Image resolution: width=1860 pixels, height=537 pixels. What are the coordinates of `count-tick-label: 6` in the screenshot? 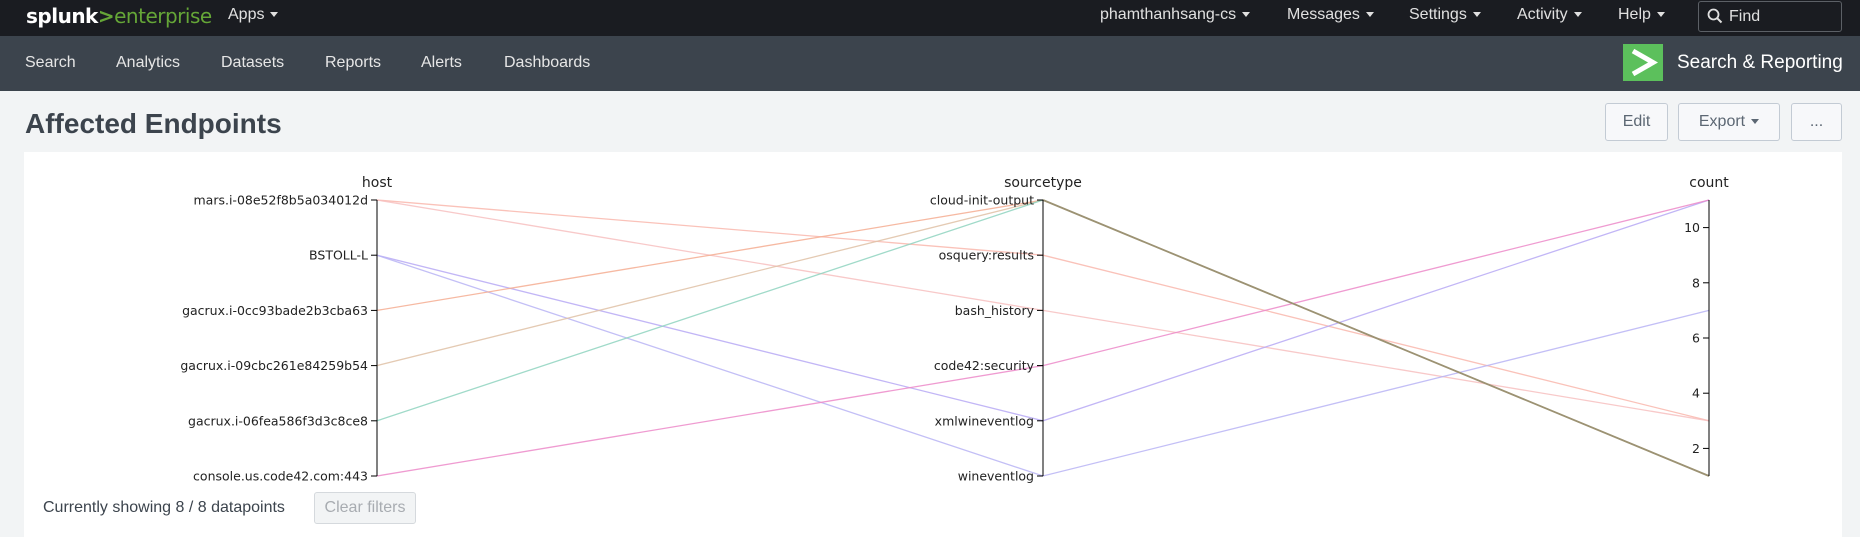 It's located at (1696, 338).